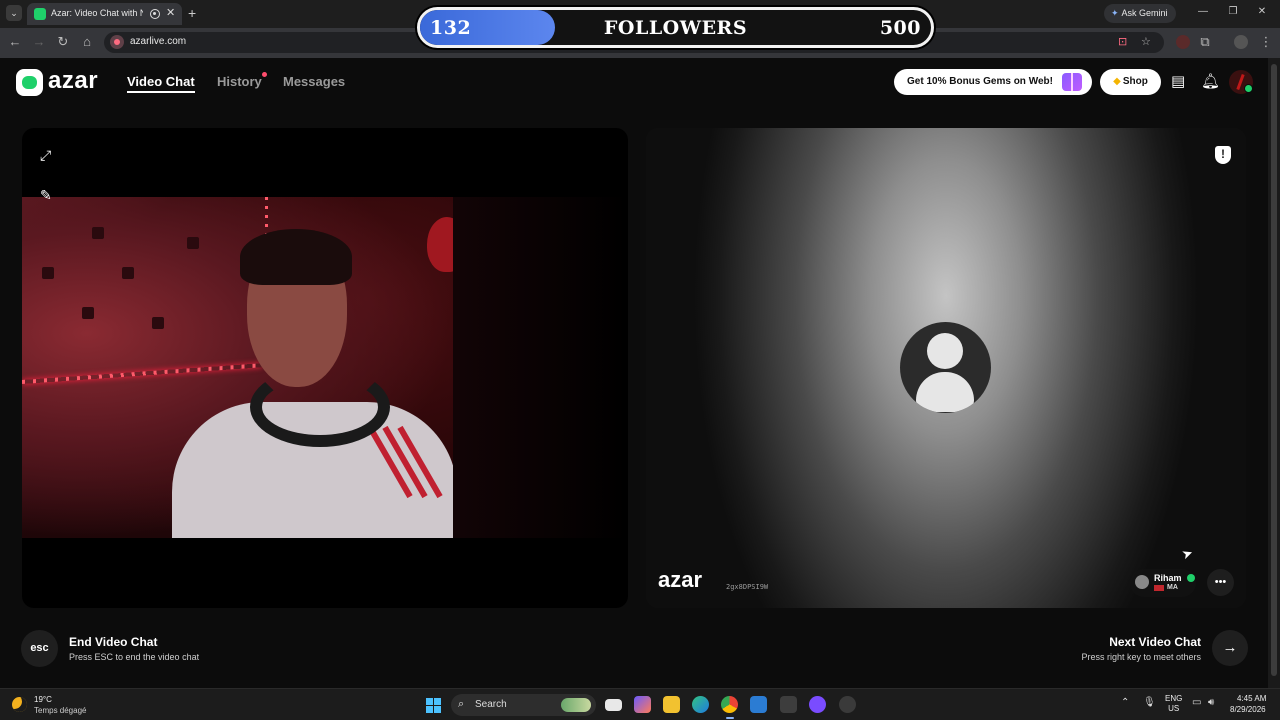 This screenshot has height=720, width=1280. Describe the element at coordinates (758, 704) in the screenshot. I see `outlook-icon` at that location.